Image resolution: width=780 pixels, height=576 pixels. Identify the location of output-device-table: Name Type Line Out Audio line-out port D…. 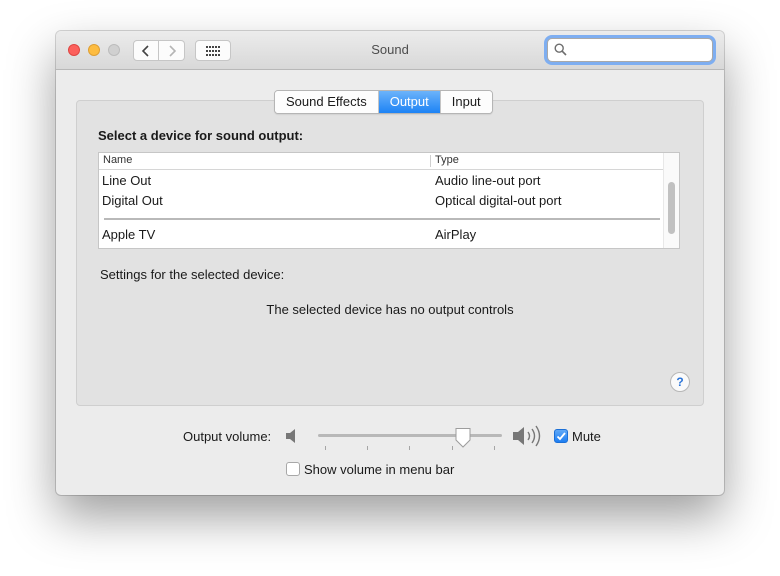
(389, 200).